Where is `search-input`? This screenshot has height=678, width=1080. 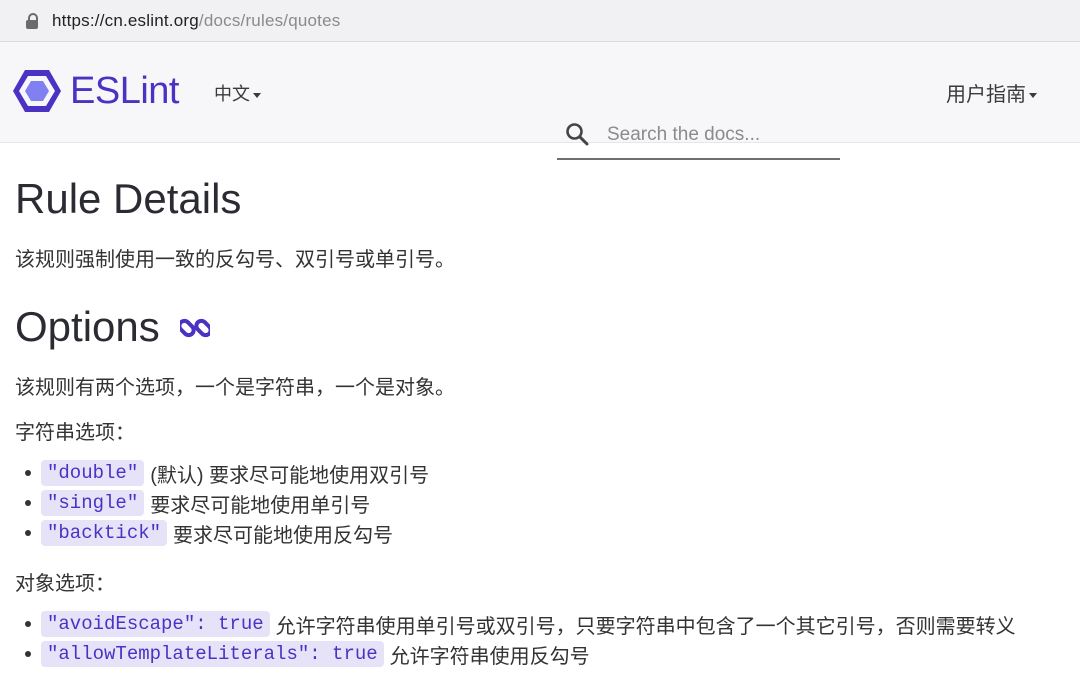
search-input is located at coordinates (719, 135).